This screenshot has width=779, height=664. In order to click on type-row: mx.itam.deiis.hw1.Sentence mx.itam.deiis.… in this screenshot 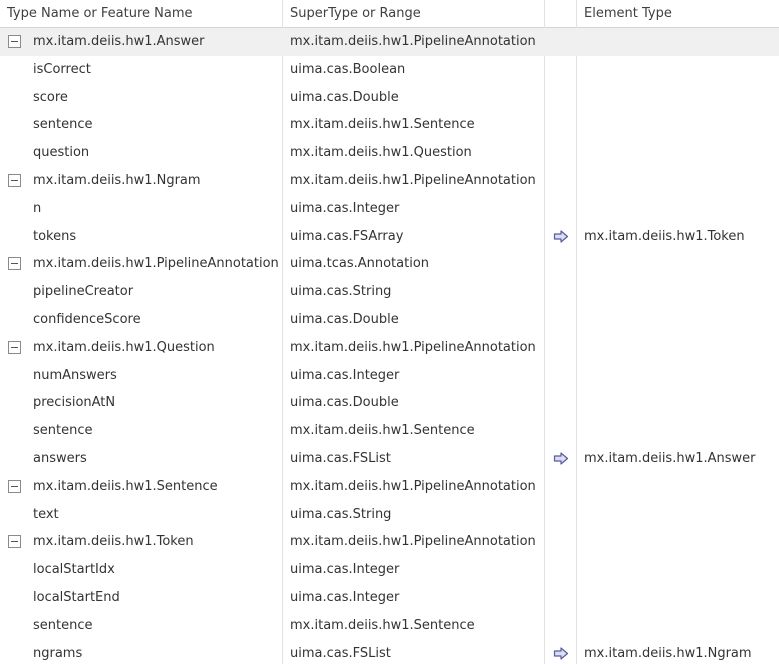, I will do `click(389, 487)`.